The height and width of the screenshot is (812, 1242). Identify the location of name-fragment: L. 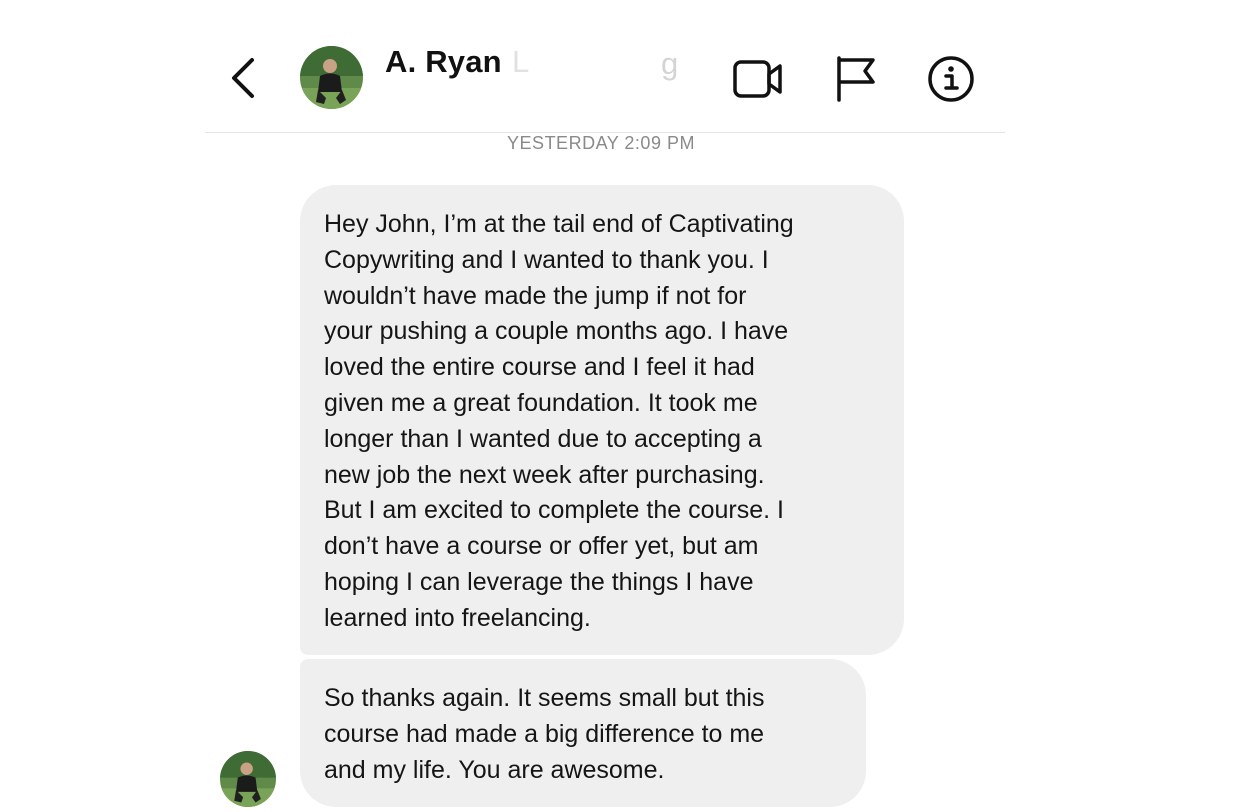
(521, 61).